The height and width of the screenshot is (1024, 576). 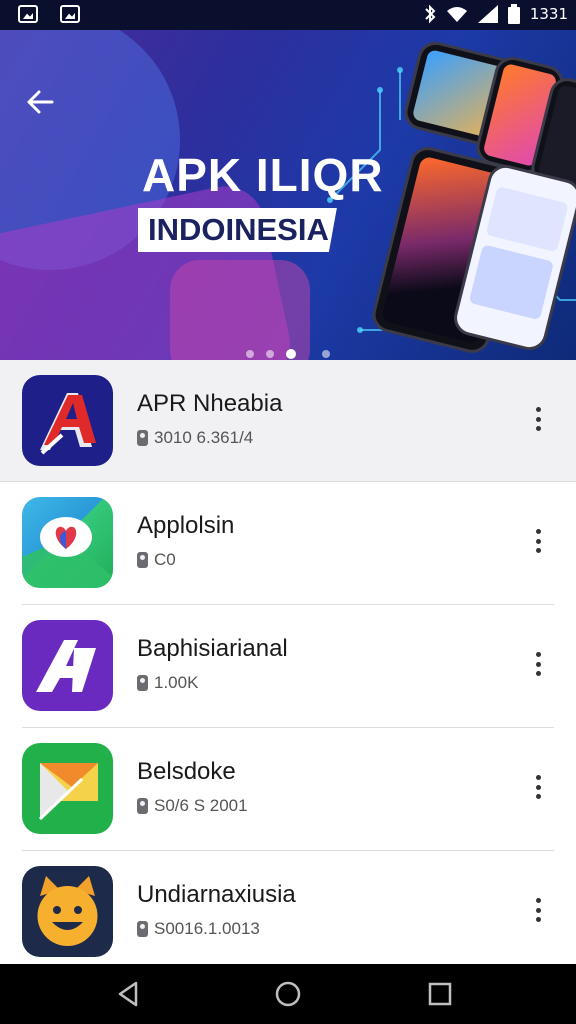 What do you see at coordinates (548, 14) in the screenshot?
I see `status-time: 1331` at bounding box center [548, 14].